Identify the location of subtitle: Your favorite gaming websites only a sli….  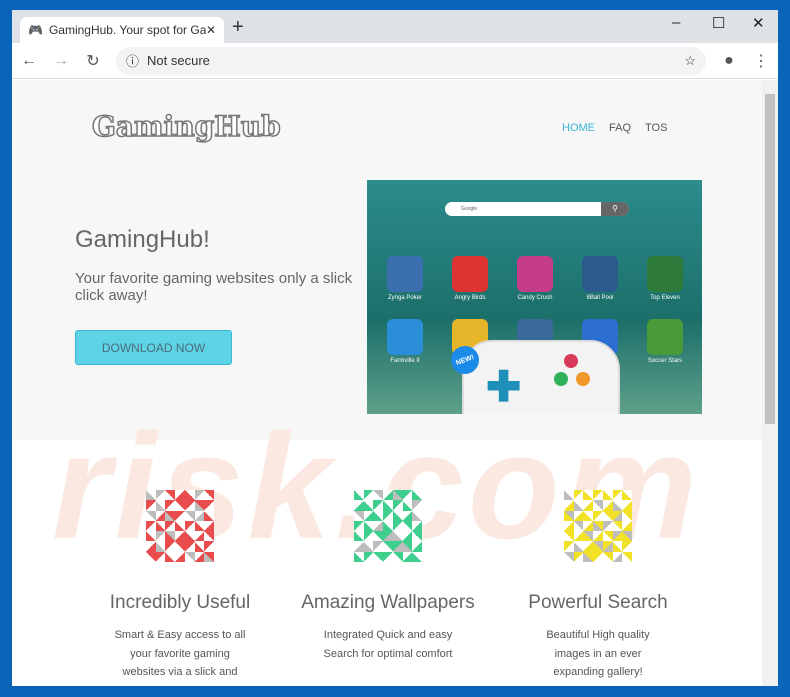
(214, 287).